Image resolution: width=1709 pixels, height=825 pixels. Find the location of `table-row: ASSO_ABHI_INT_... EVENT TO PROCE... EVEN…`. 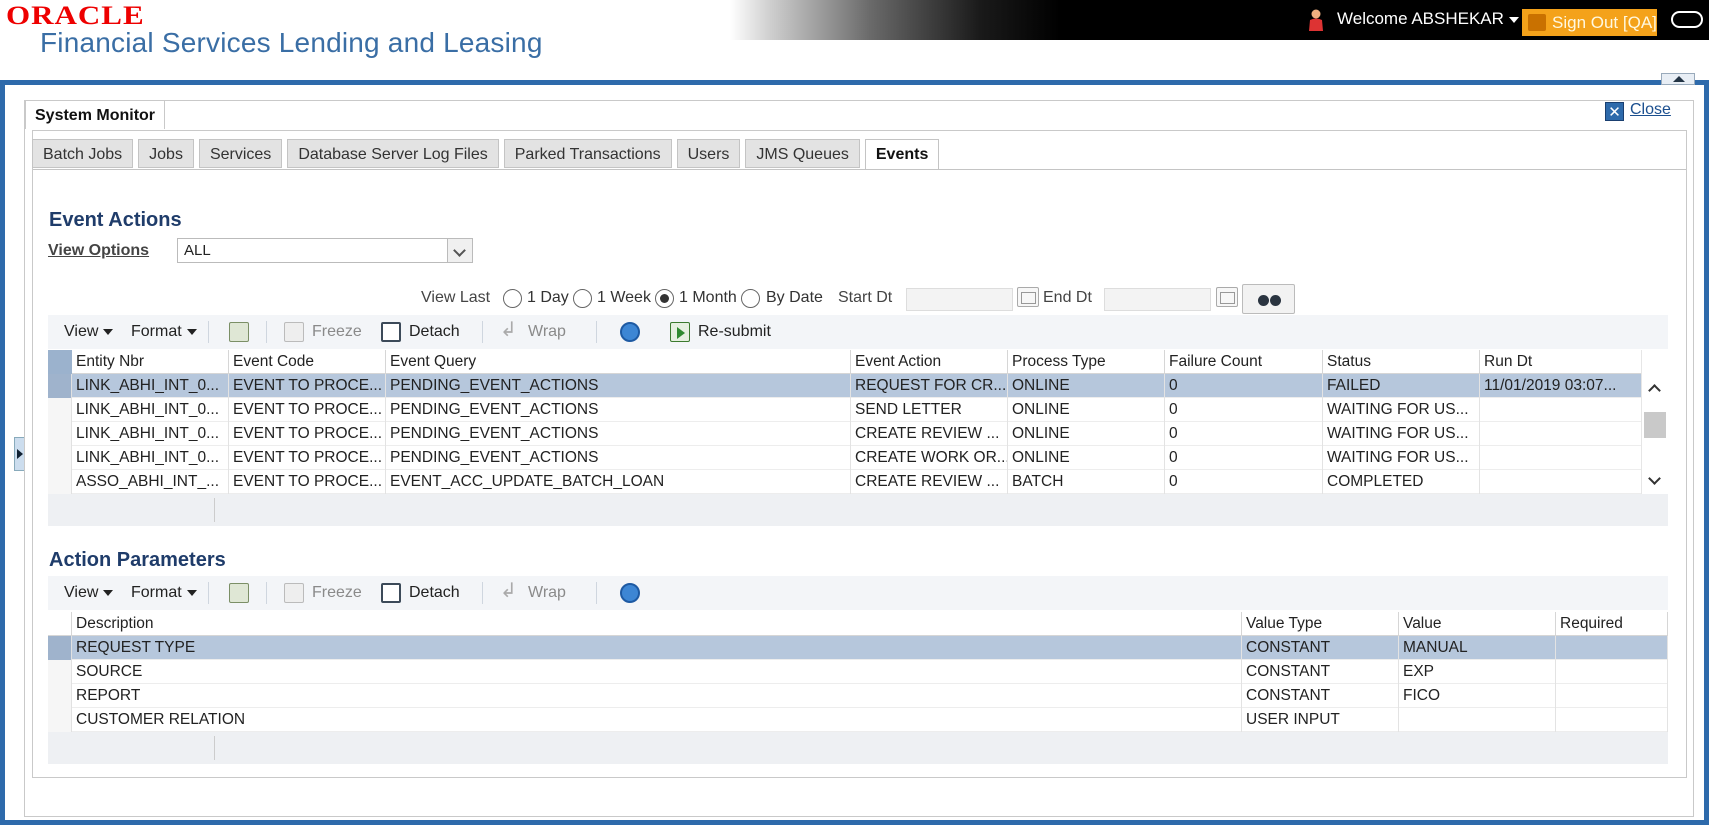

table-row: ASSO_ABHI_INT_... EVENT TO PROCE... EVEN… is located at coordinates (845, 482).